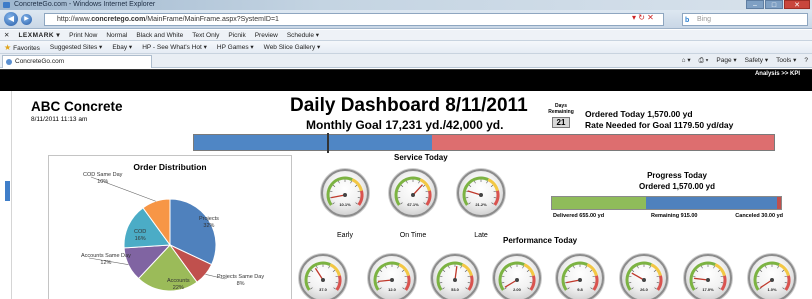 Image resolution: width=812 pixels, height=299 pixels. I want to click on pie-label: Projects 32%, so click(209, 223).